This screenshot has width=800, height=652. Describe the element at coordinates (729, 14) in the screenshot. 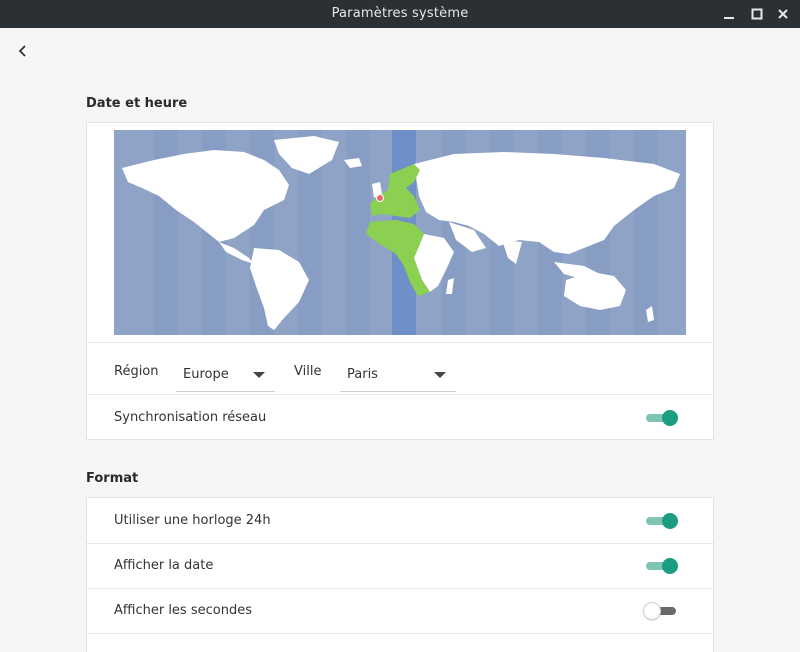

I see `minimize-button` at that location.